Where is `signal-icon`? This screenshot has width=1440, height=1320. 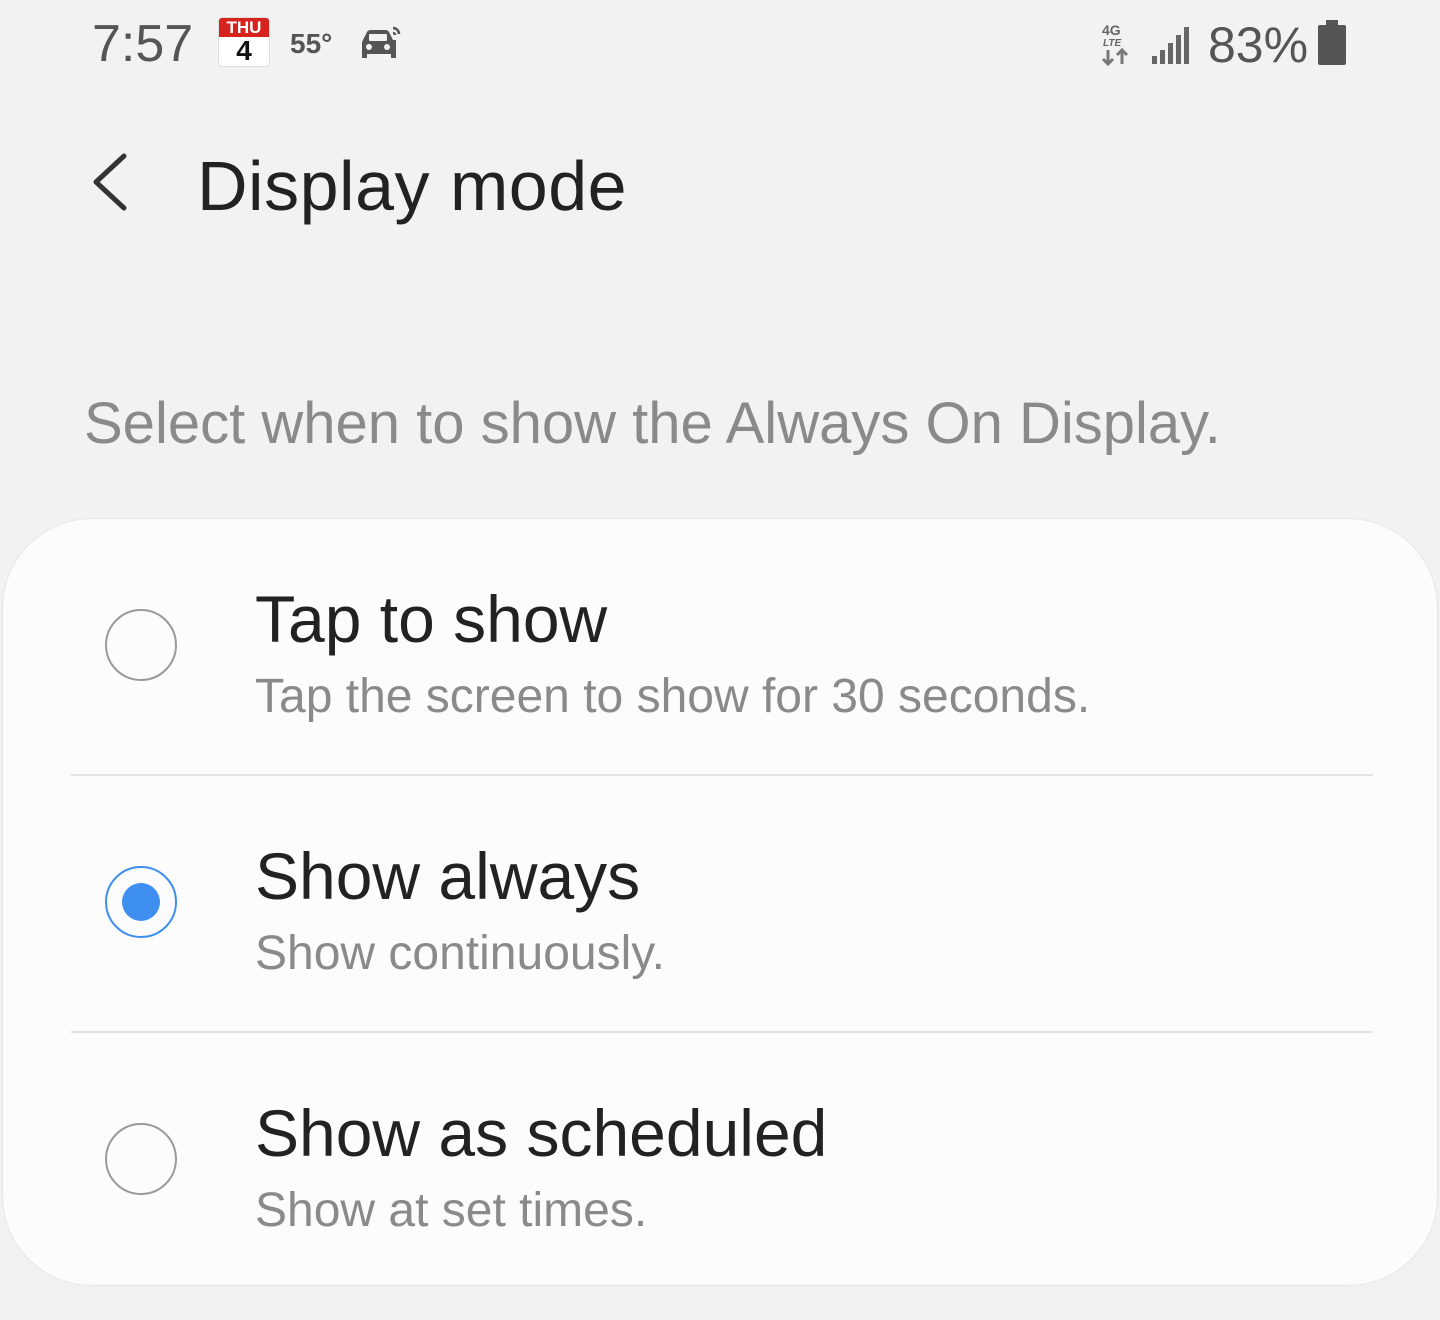 signal-icon is located at coordinates (1170, 45).